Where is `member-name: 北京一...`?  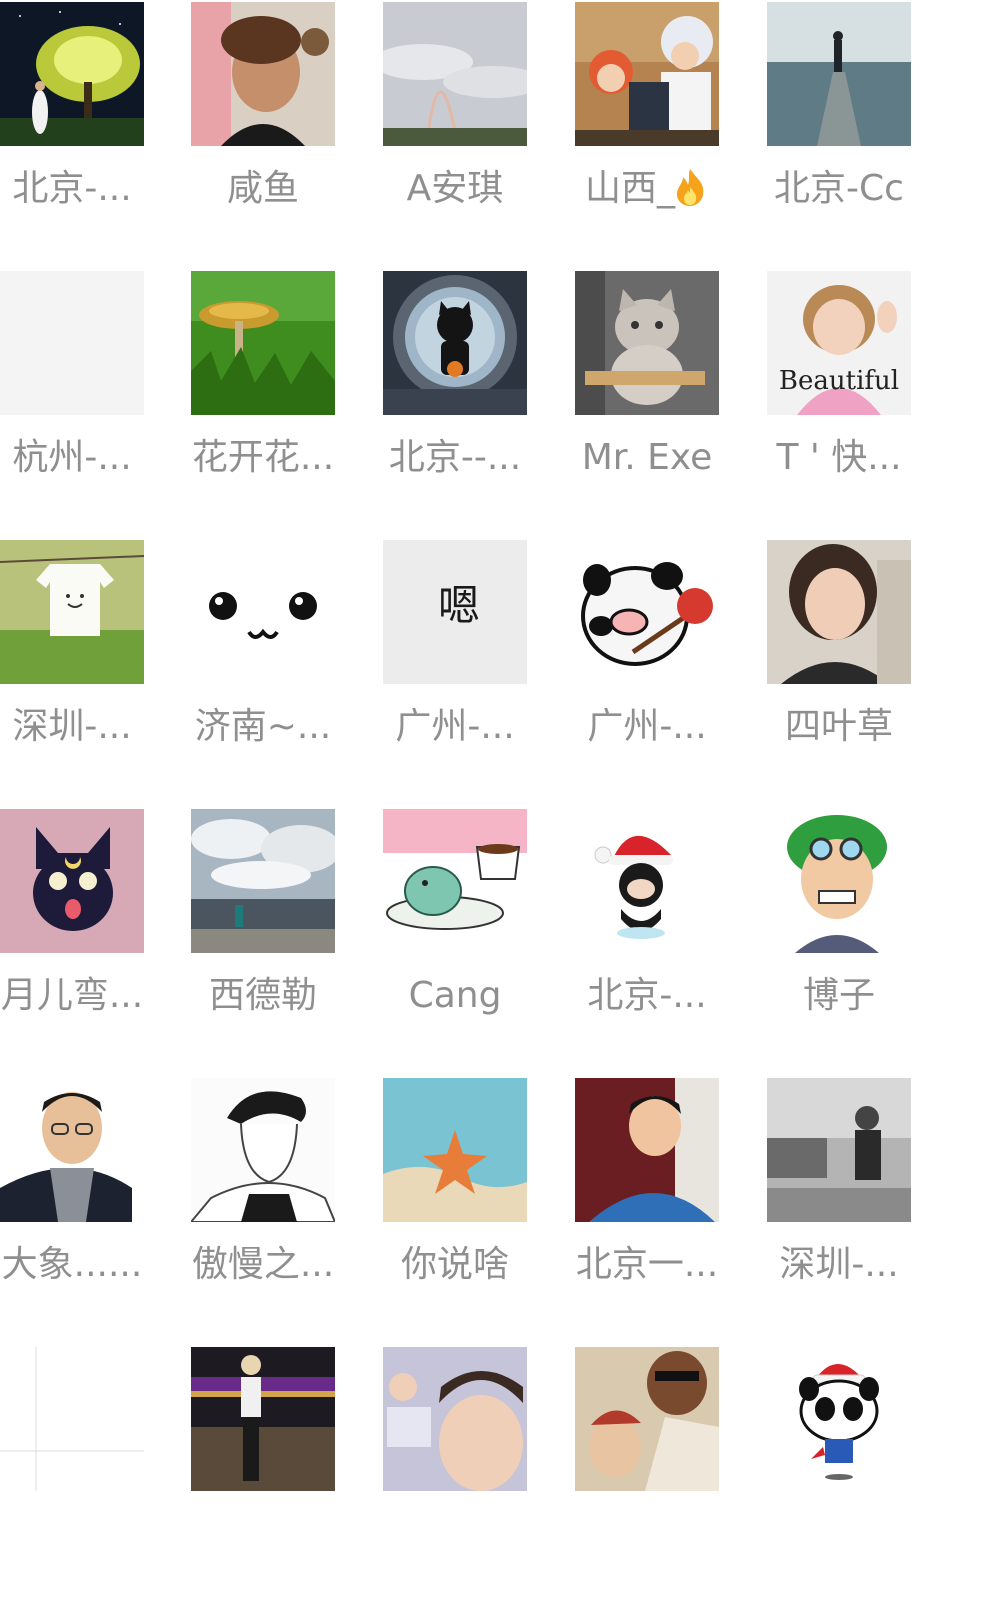 member-name: 北京一... is located at coordinates (647, 1264).